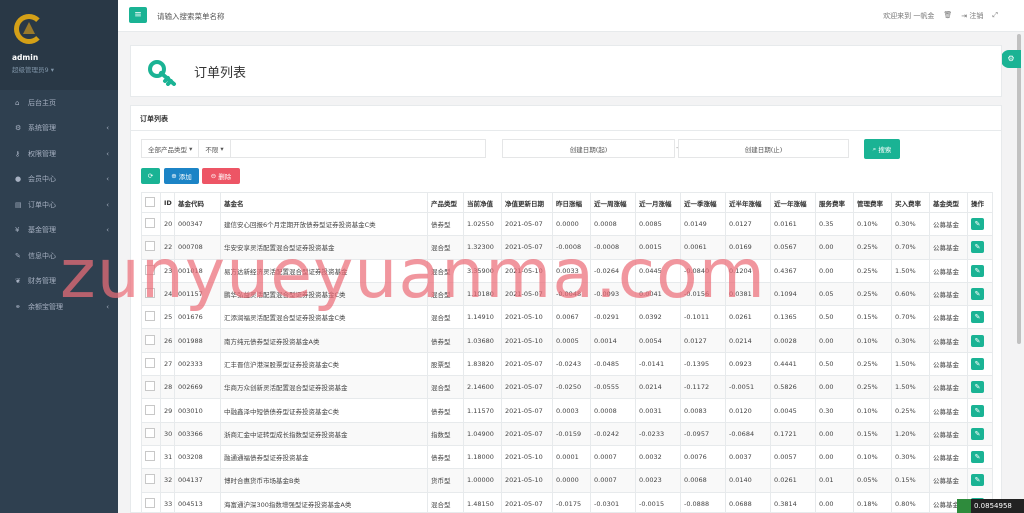  Describe the element at coordinates (763, 148) in the screenshot. I see `date-end-input: 创建日期(止)` at that location.